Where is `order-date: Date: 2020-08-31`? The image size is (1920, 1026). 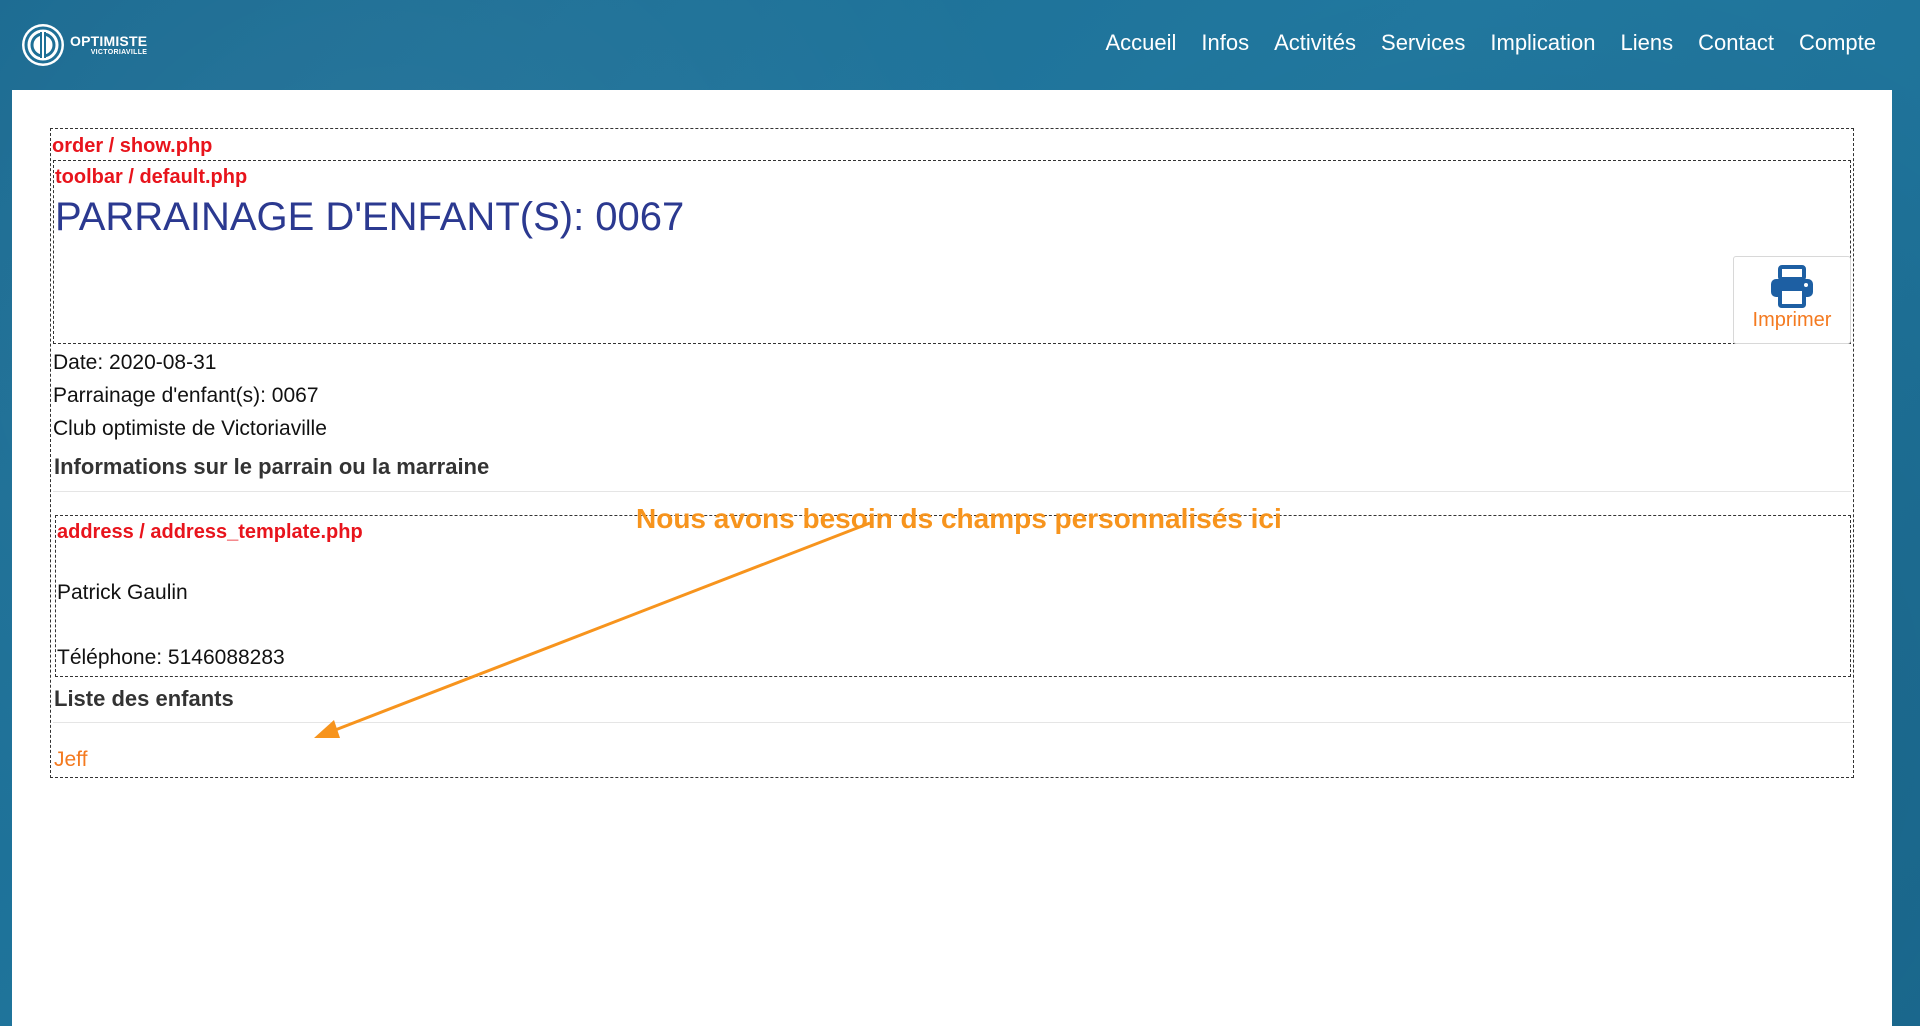 order-date: Date: 2020-08-31 is located at coordinates (135, 362).